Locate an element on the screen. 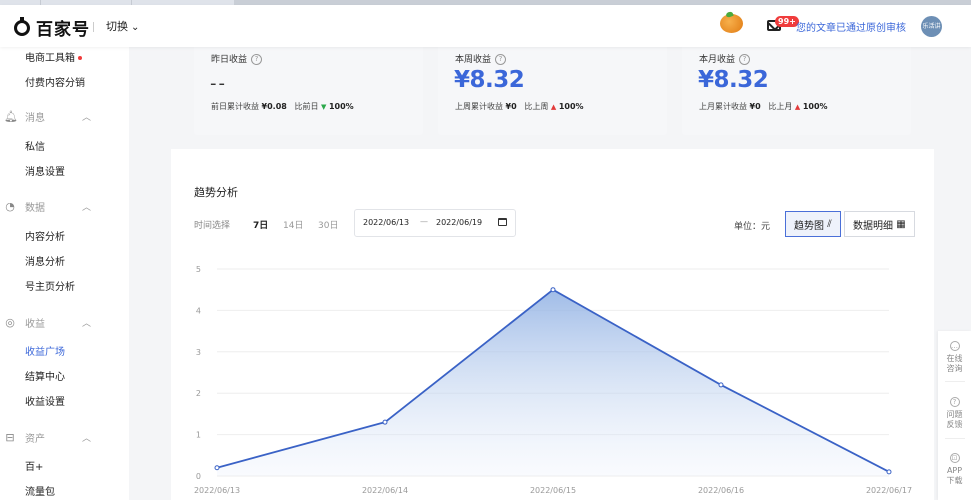 The width and height of the screenshot is (971, 500). logo-text: 百家号 is located at coordinates (63, 30).